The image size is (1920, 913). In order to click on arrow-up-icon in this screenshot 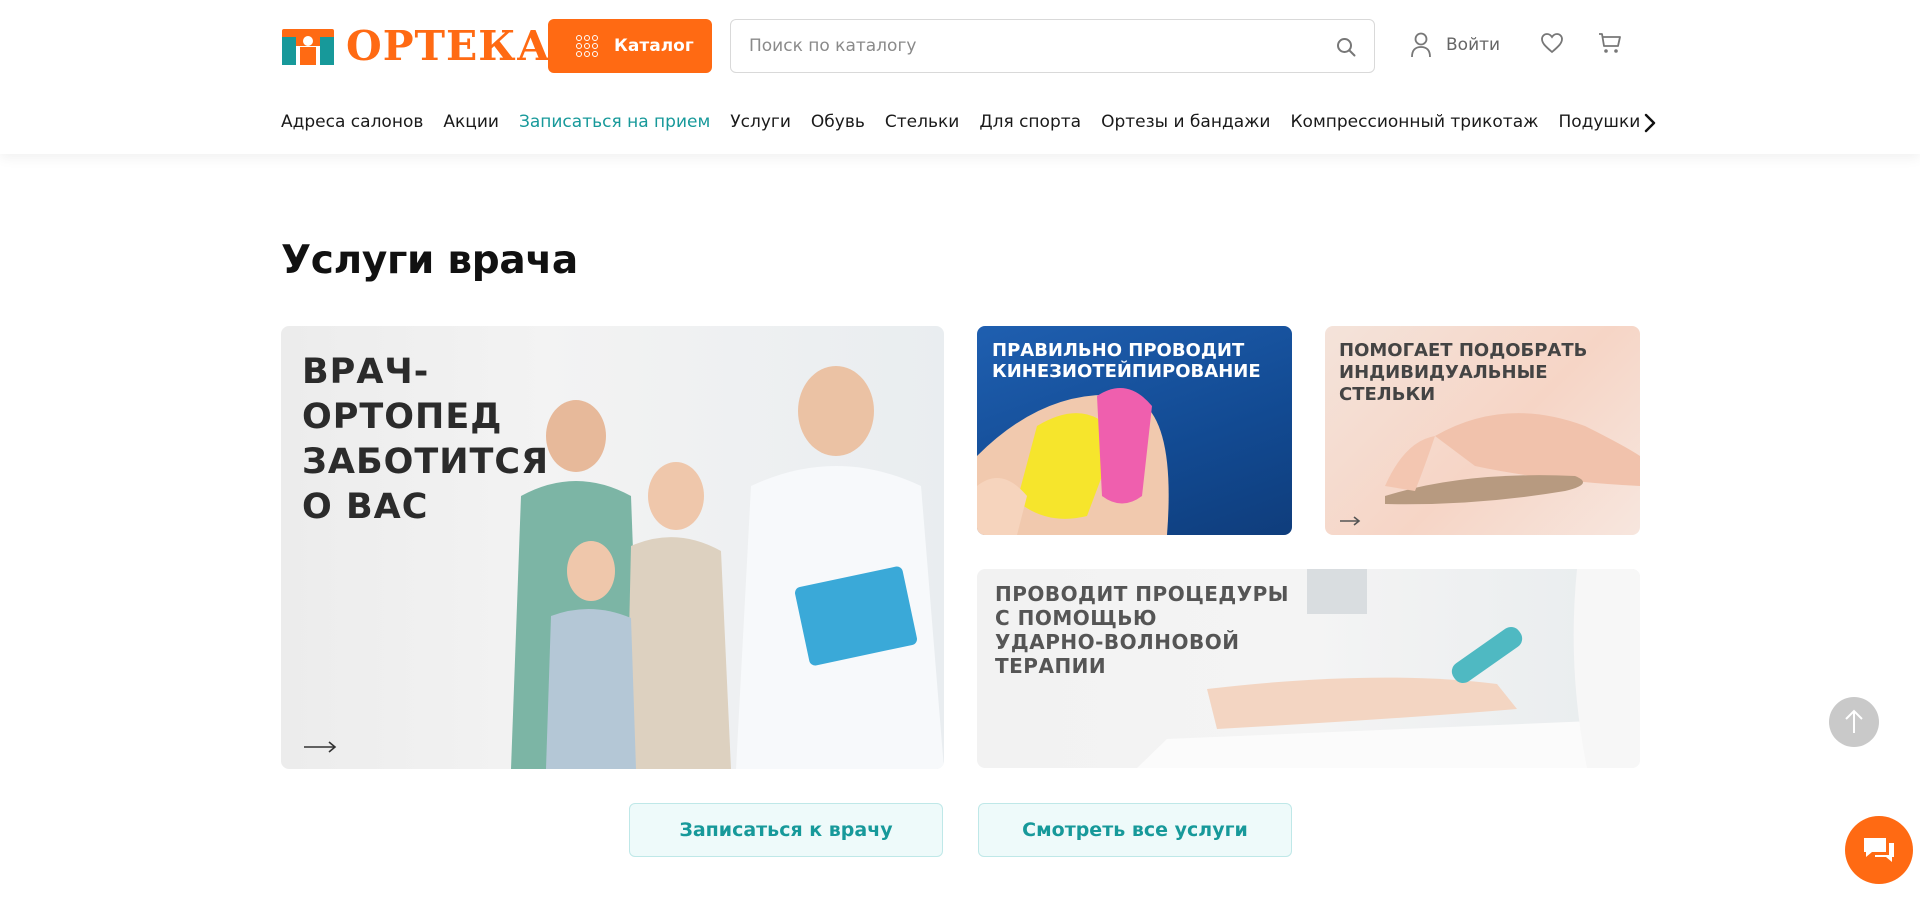, I will do `click(1854, 721)`.